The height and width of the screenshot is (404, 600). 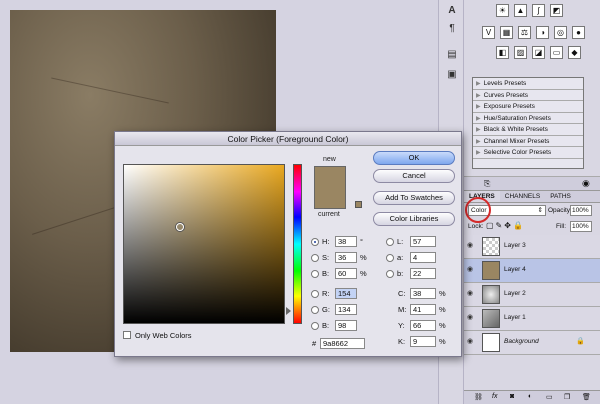 What do you see at coordinates (423, 293) in the screenshot?
I see `cyan-input: 38` at bounding box center [423, 293].